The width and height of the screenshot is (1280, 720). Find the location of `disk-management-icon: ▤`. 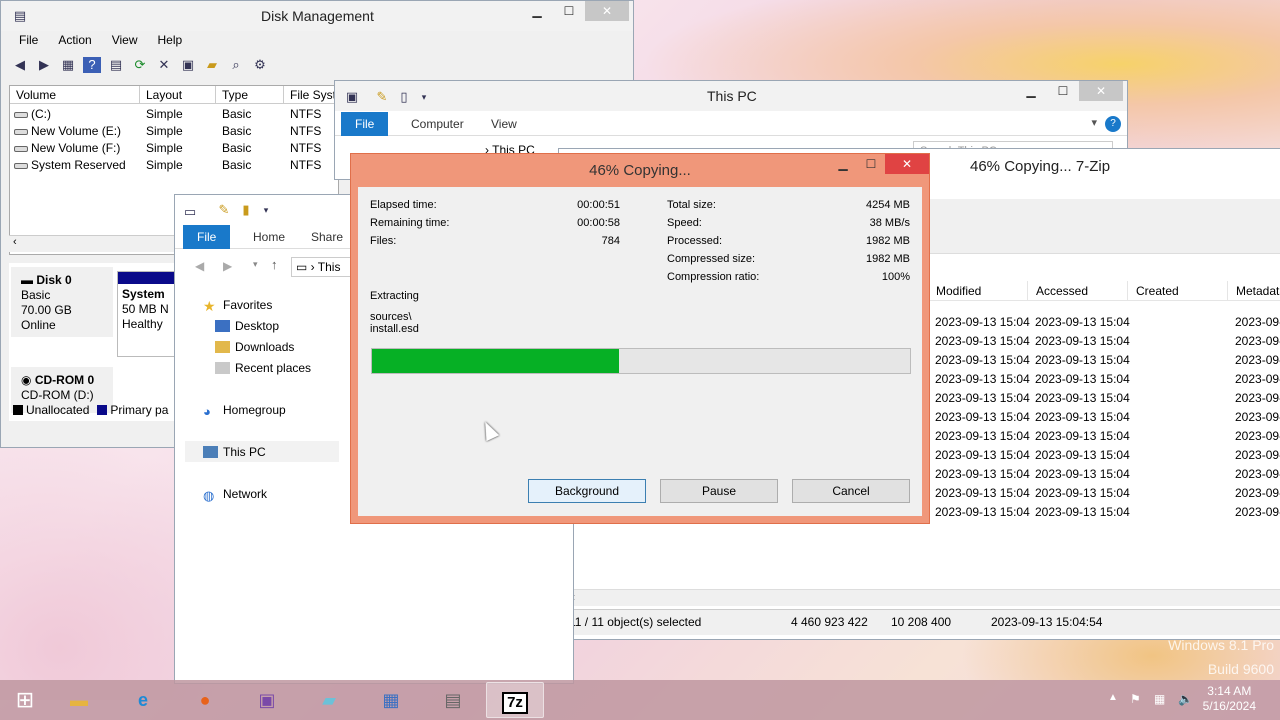

disk-management-icon: ▤ is located at coordinates (20, 15).